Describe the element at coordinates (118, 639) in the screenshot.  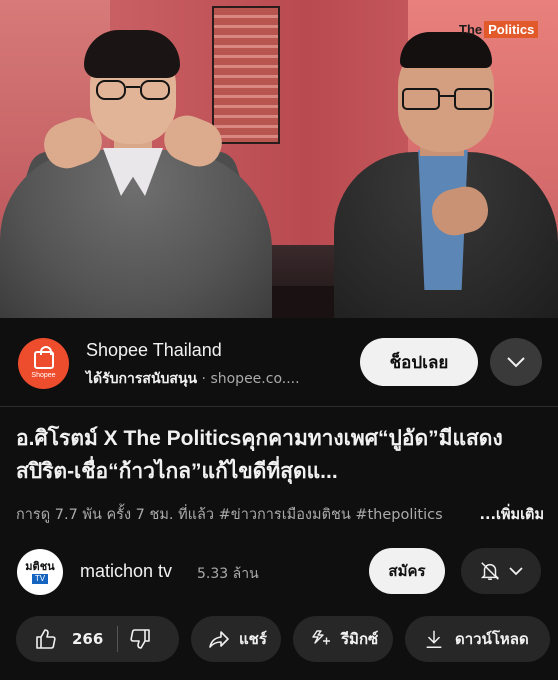
I see `like-divider` at that location.